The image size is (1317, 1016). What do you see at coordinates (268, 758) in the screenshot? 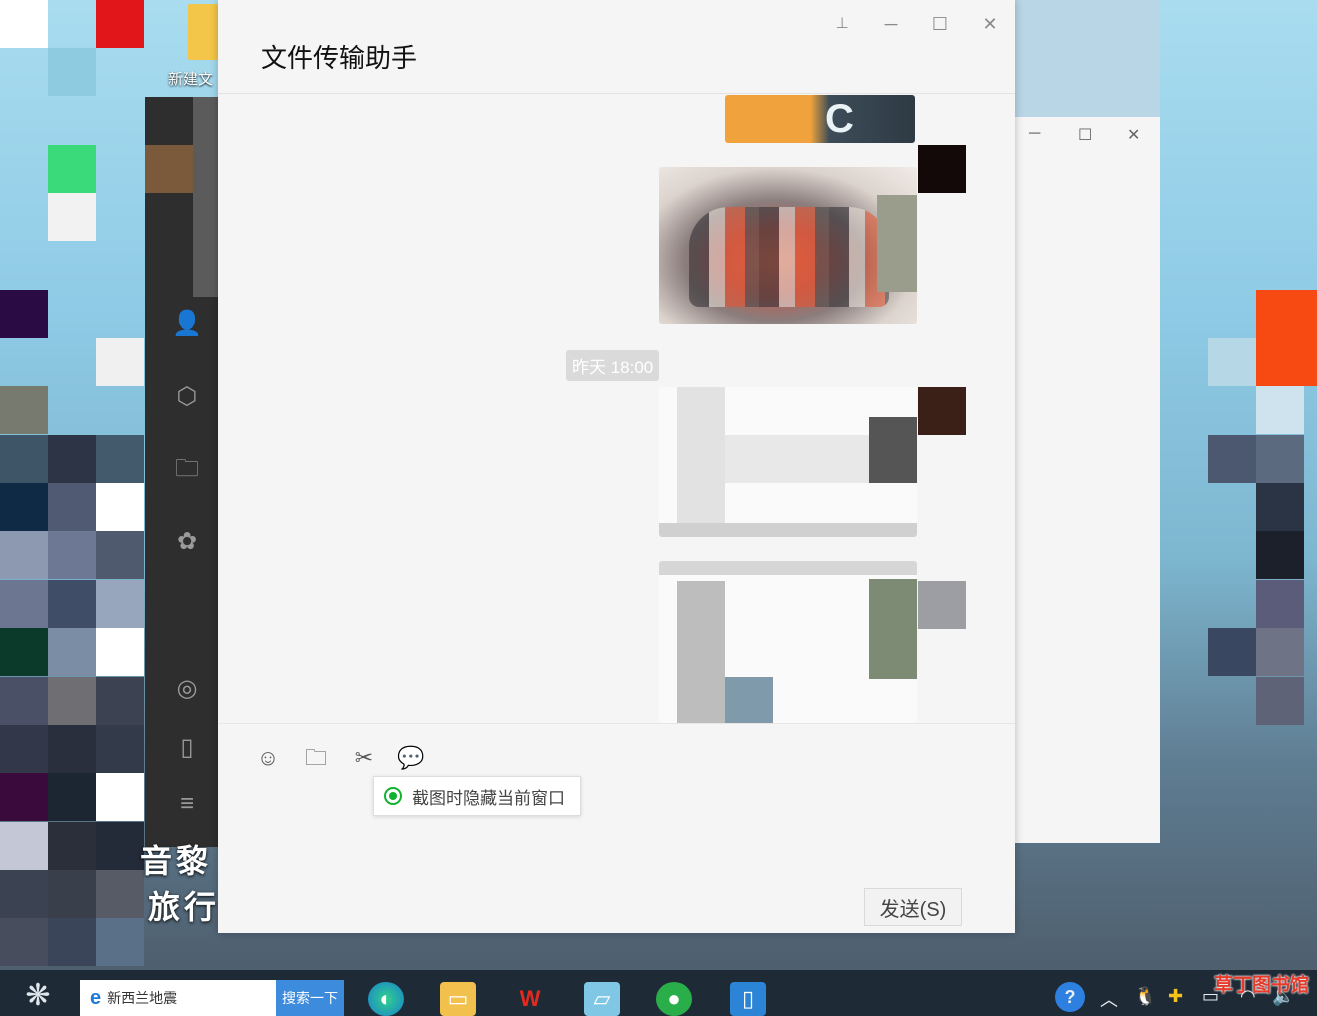
I see `emoji-icon: ☺` at bounding box center [268, 758].